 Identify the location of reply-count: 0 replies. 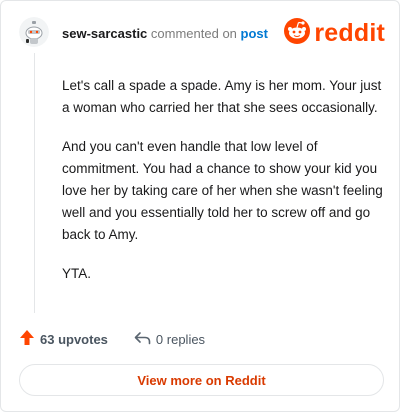
(180, 339).